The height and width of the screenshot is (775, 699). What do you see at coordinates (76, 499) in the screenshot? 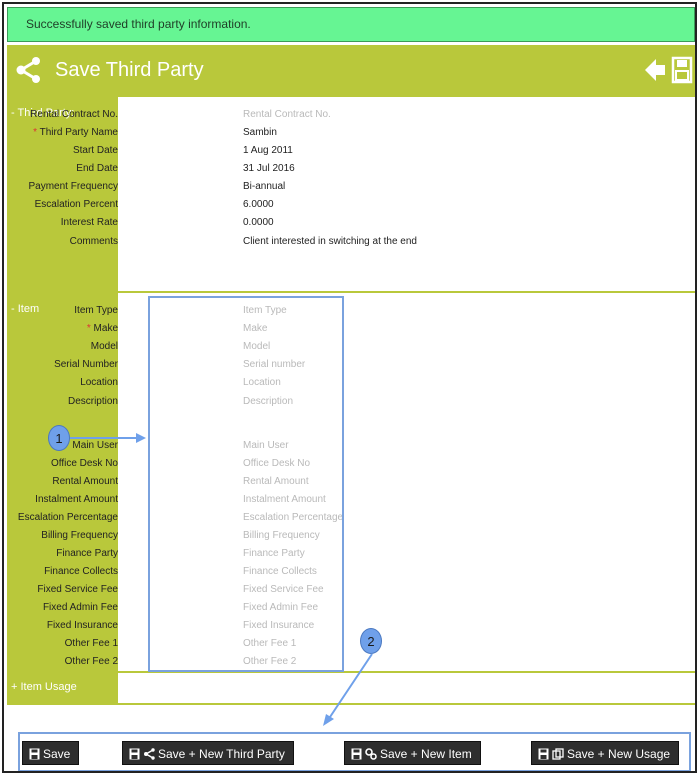
I see `field-label: Instalment Amount` at bounding box center [76, 499].